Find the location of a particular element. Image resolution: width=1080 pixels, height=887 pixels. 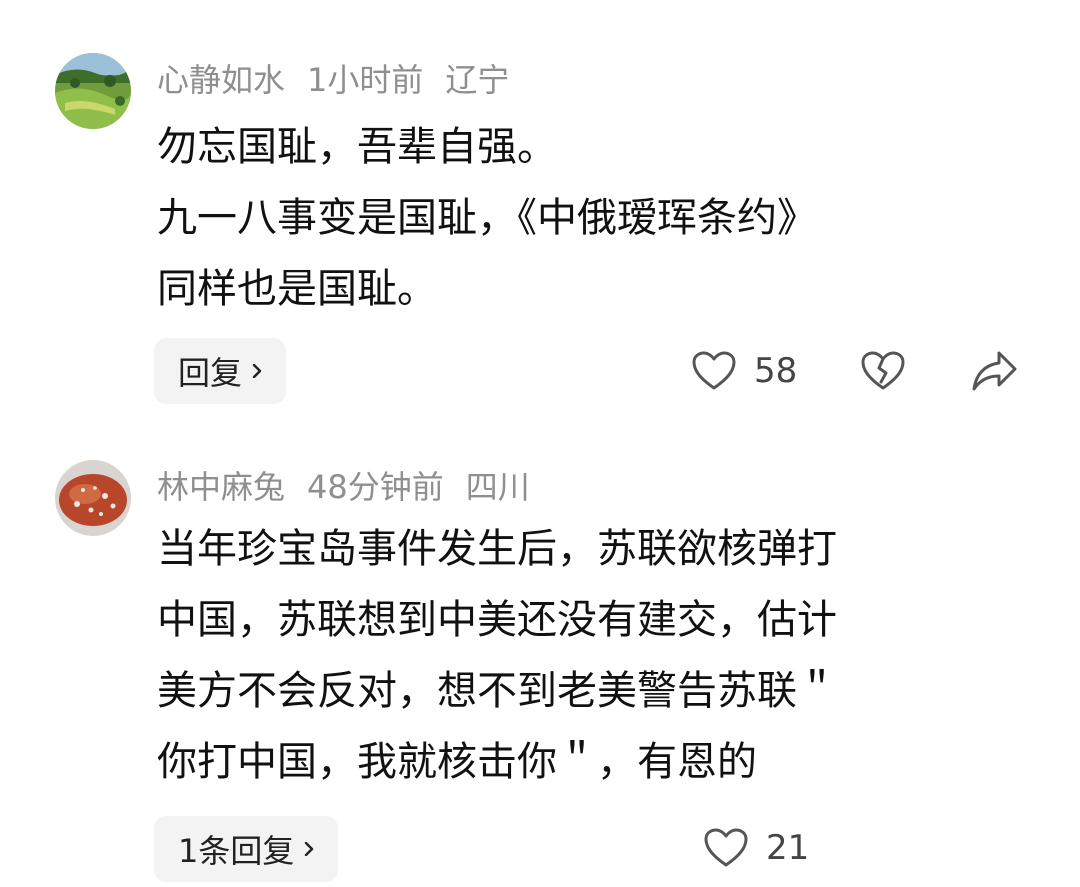

reply-button: 回复 is located at coordinates (220, 371).